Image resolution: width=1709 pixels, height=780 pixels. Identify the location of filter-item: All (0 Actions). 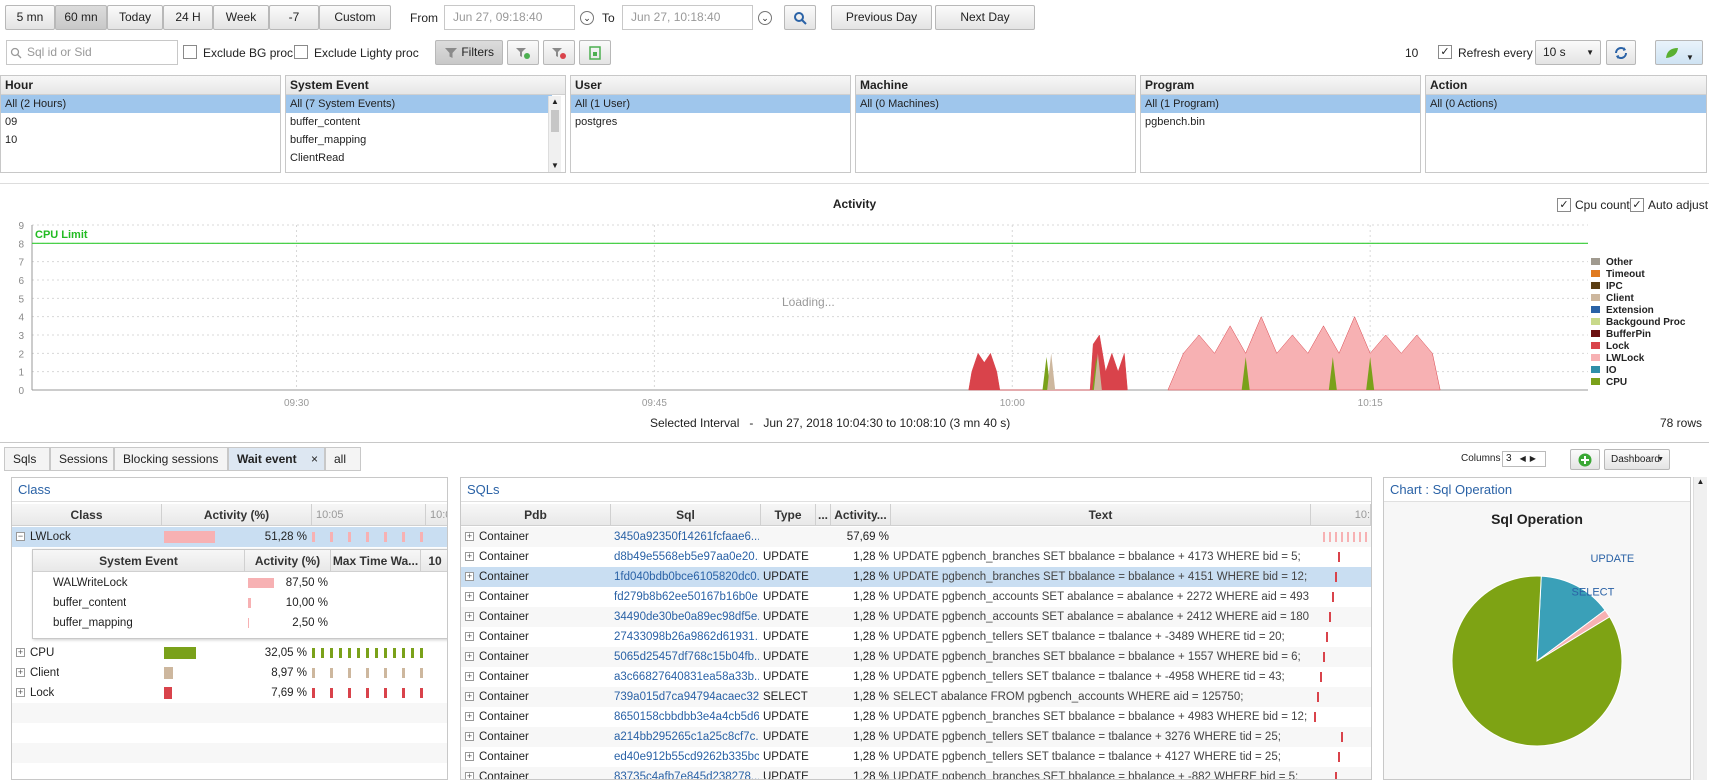
(1566, 104).